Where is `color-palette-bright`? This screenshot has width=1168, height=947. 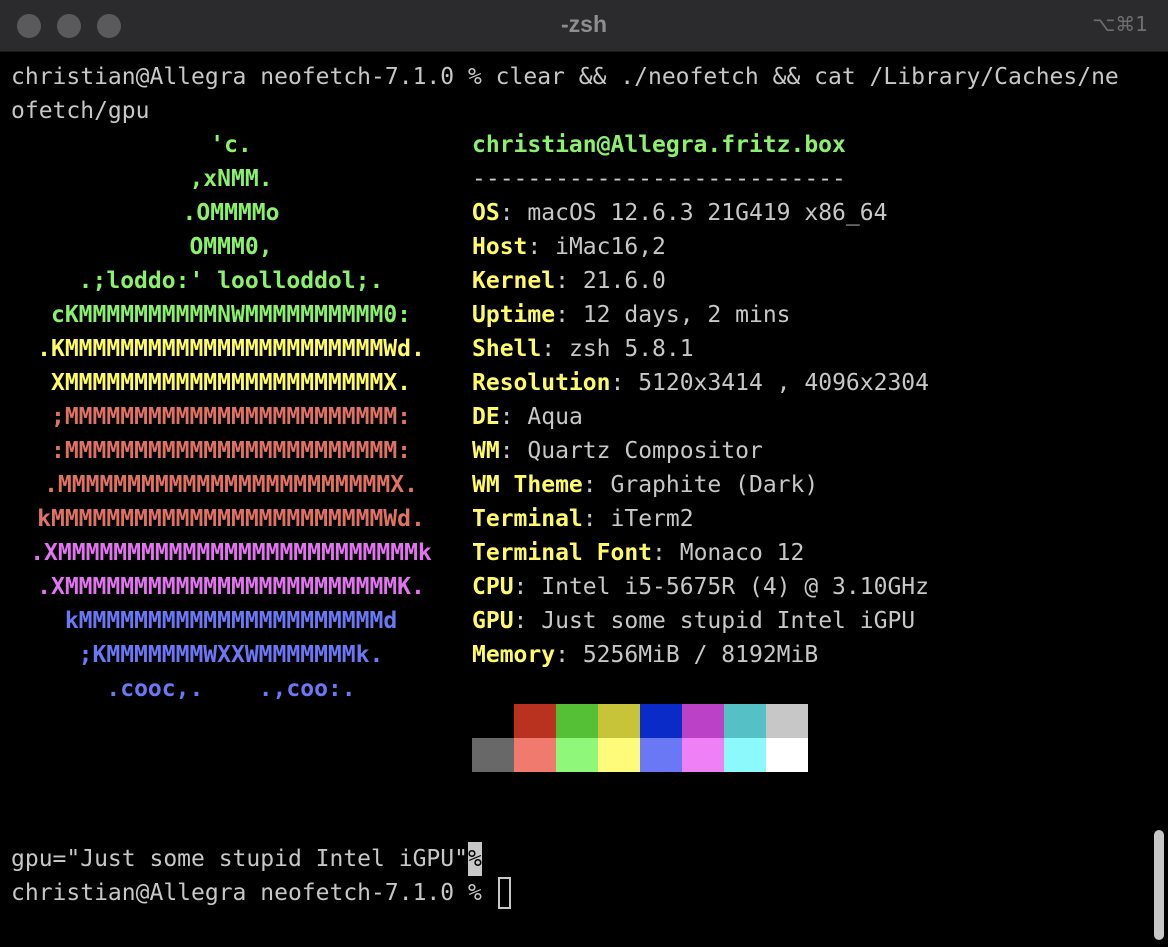 color-palette-bright is located at coordinates (640, 755).